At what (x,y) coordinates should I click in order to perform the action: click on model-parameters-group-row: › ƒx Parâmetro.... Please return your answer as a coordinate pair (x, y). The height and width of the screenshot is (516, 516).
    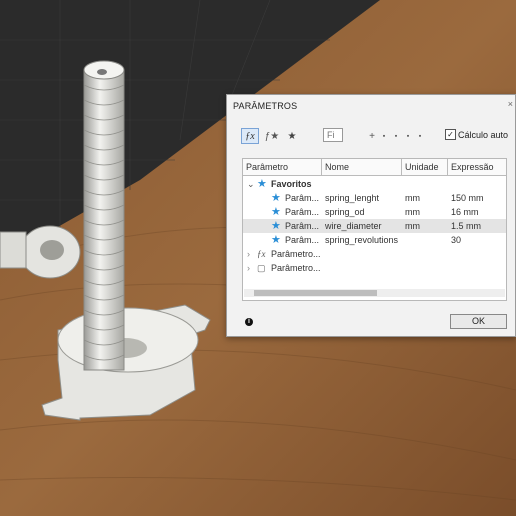
    Looking at the image, I should click on (374, 254).